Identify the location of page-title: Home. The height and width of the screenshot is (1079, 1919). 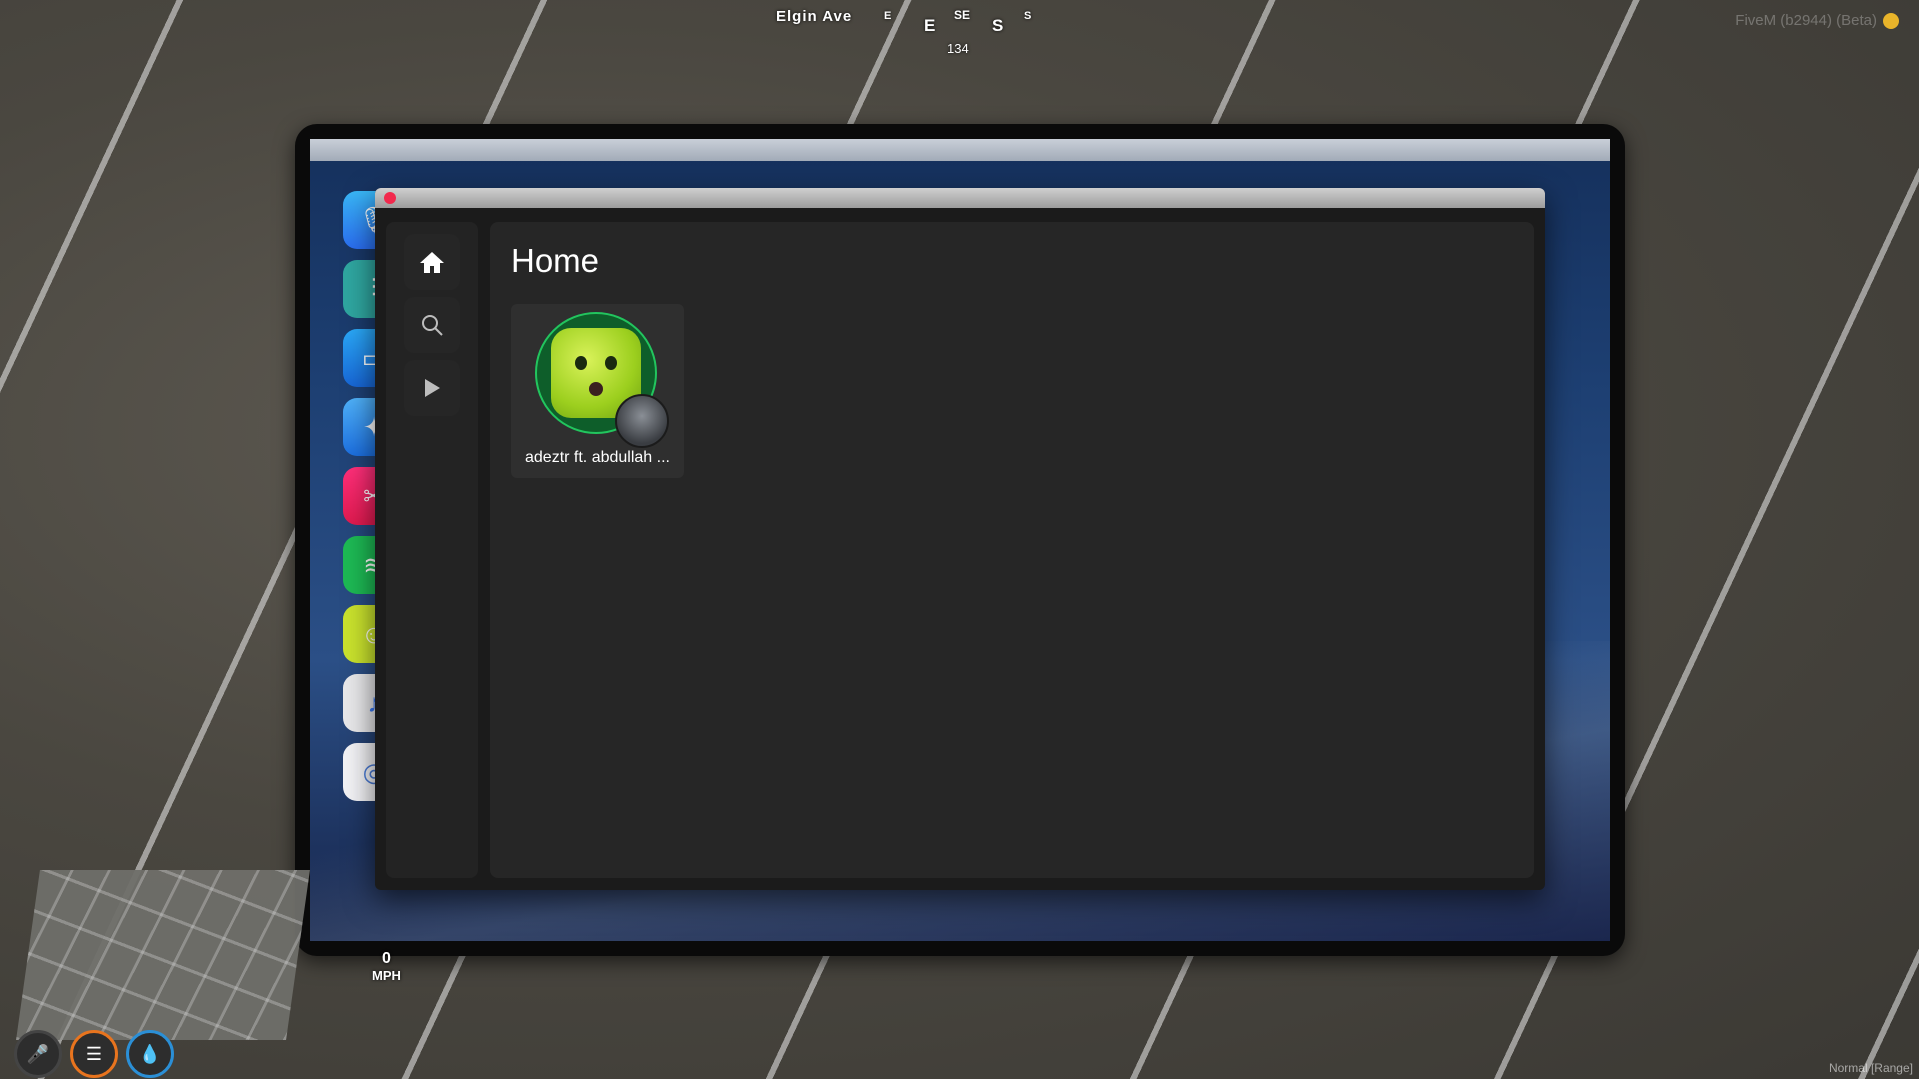
(555, 260).